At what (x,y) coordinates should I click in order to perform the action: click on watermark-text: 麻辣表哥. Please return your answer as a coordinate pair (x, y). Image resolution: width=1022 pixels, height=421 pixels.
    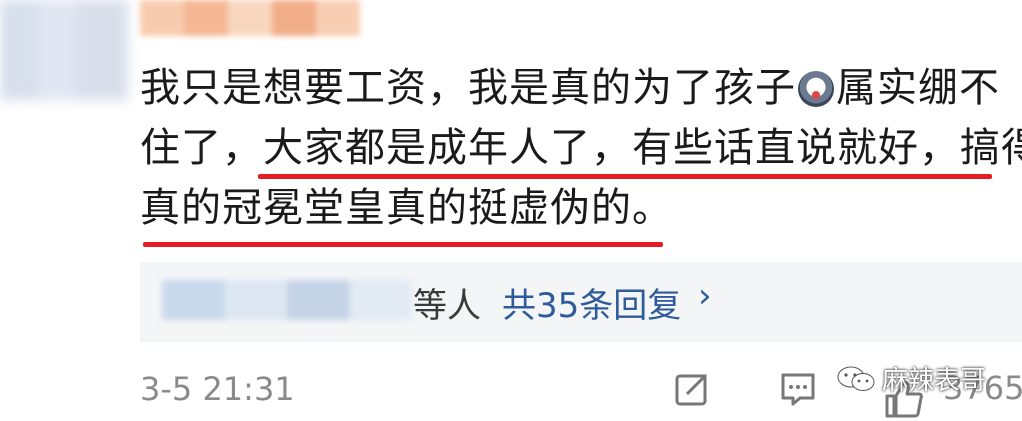
    Looking at the image, I should click on (934, 381).